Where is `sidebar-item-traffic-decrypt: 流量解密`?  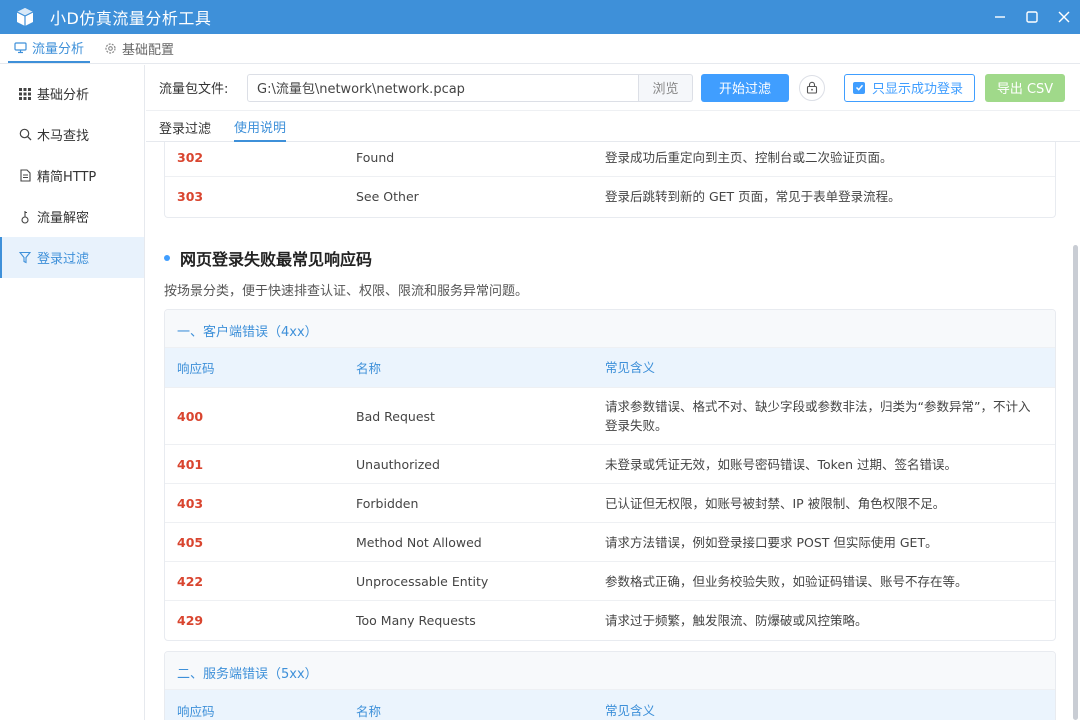 sidebar-item-traffic-decrypt: 流量解密 is located at coordinates (72, 216).